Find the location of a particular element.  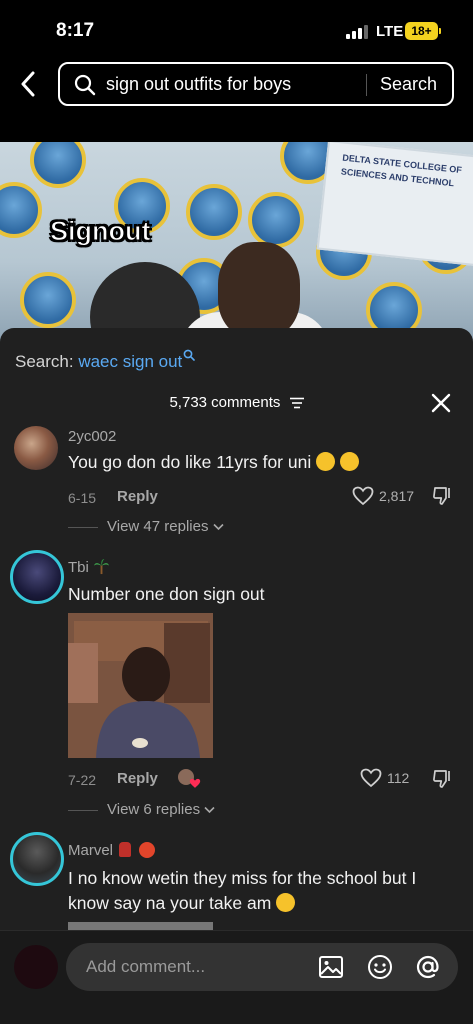

comment-text: You go don do like 11yrs for uni is located at coordinates (264, 462).